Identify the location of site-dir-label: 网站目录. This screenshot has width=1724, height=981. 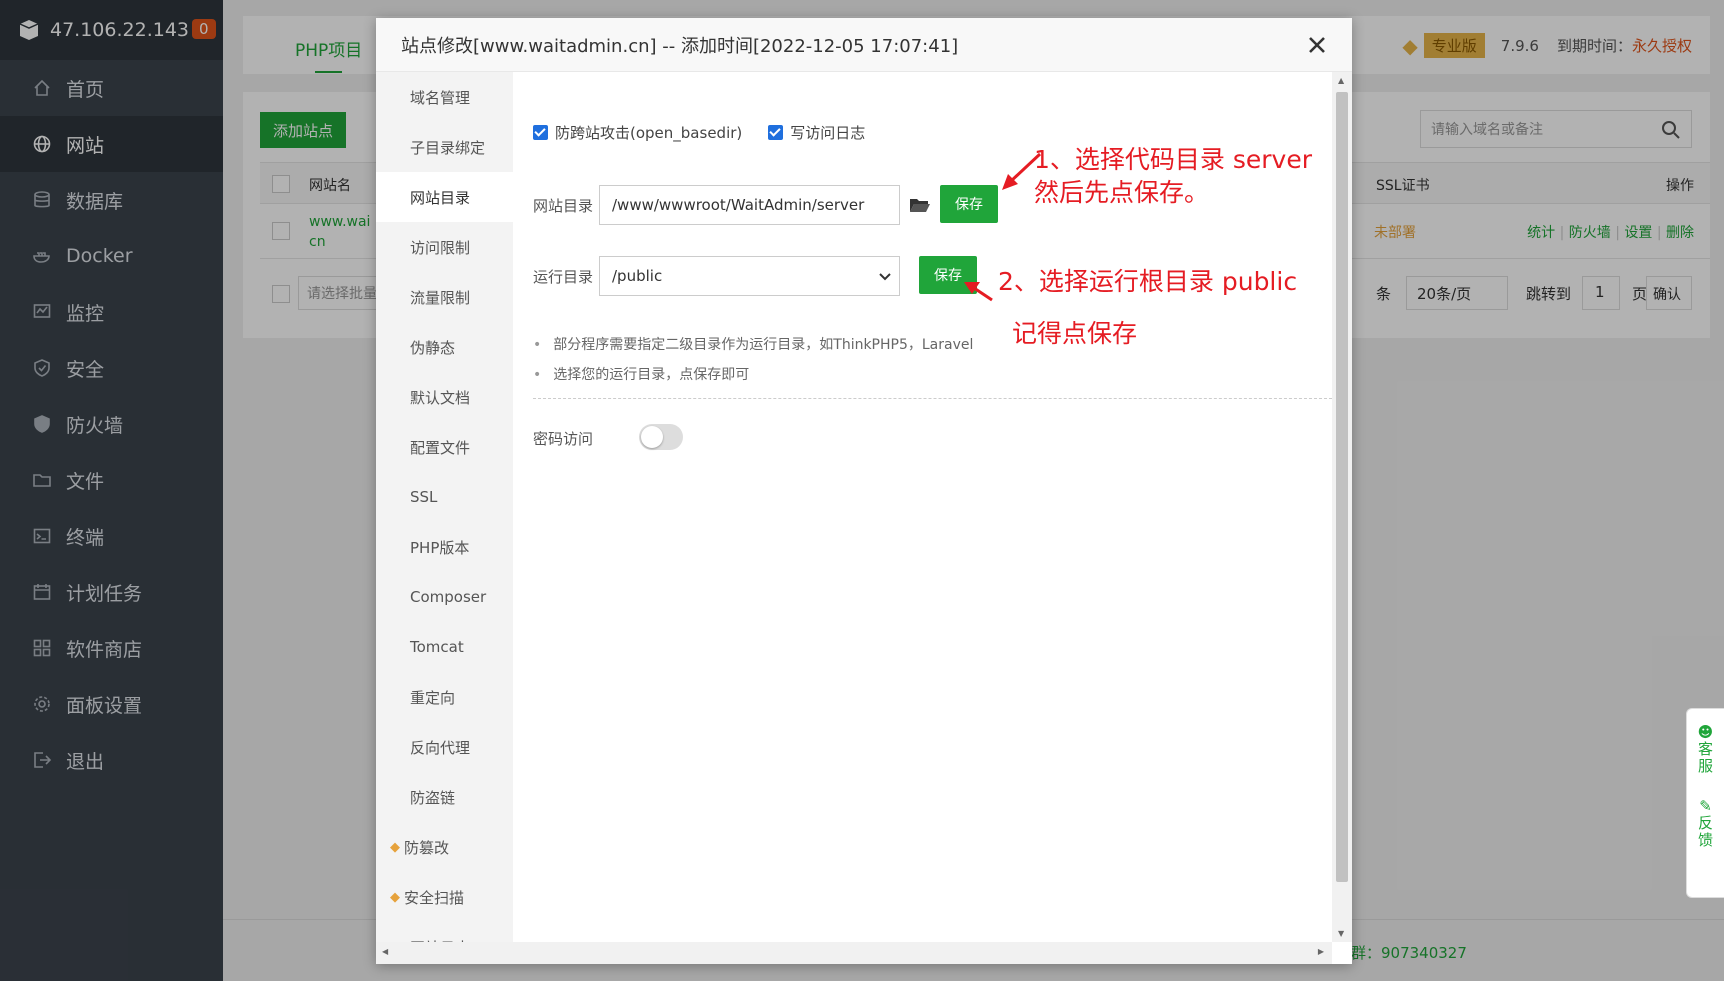
(563, 206).